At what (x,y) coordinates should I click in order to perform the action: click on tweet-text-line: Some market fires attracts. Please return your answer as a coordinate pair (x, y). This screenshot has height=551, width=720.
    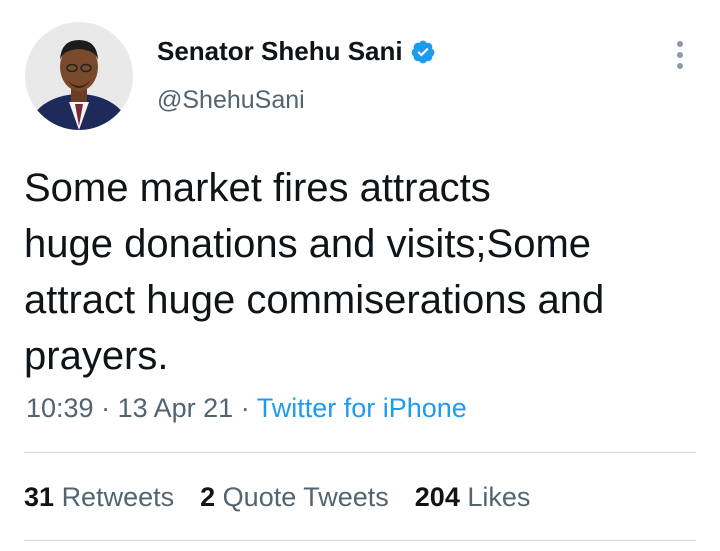
    Looking at the image, I should click on (257, 188).